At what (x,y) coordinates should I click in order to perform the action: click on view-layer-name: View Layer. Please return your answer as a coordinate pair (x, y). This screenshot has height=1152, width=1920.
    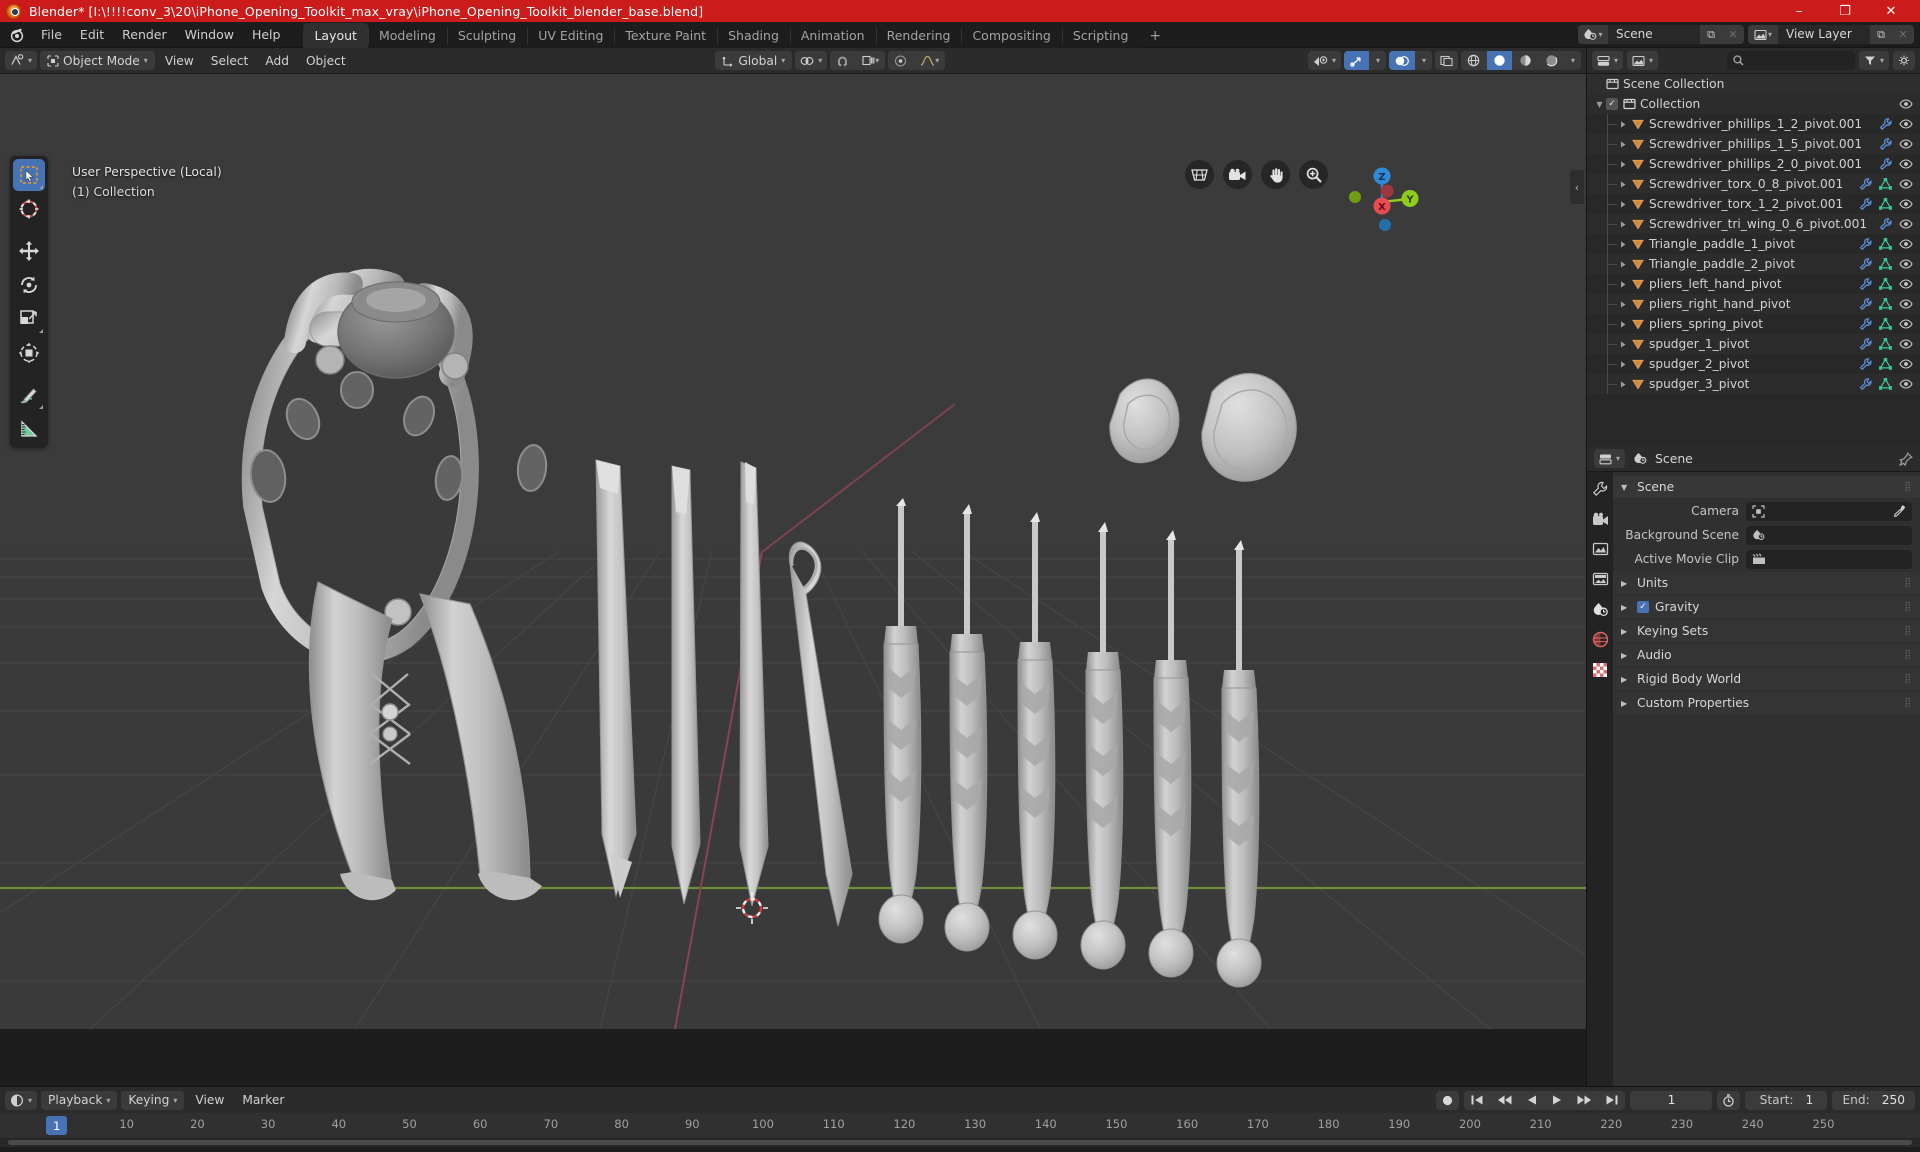
    Looking at the image, I should click on (1824, 34).